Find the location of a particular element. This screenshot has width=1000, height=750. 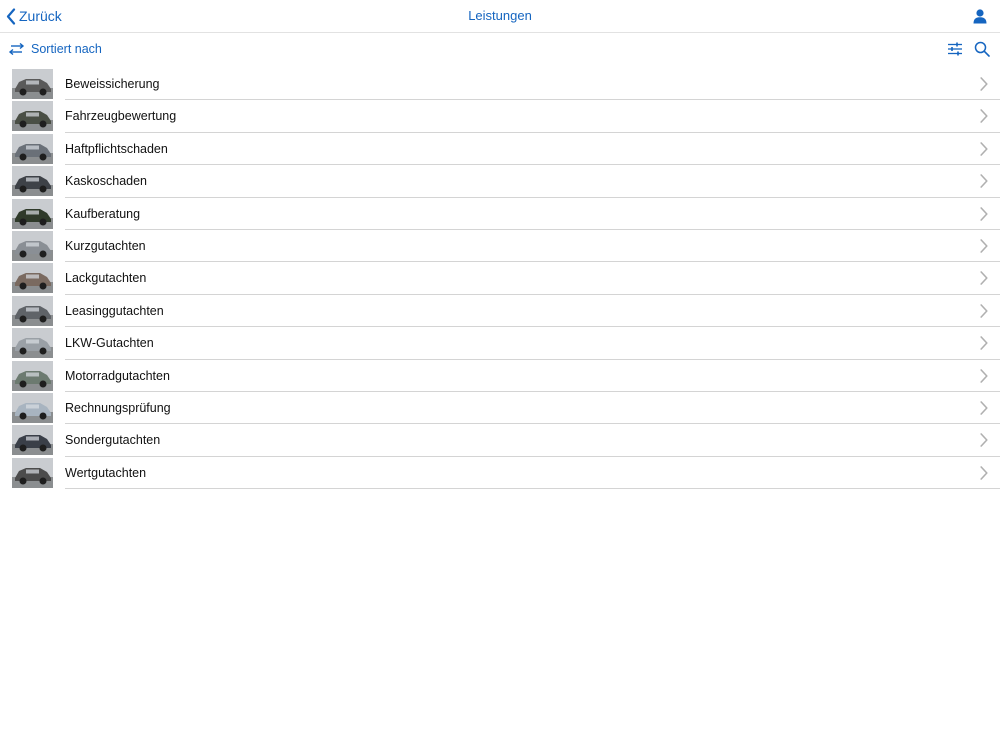

list-item: Leasinggutachten is located at coordinates (500, 311).